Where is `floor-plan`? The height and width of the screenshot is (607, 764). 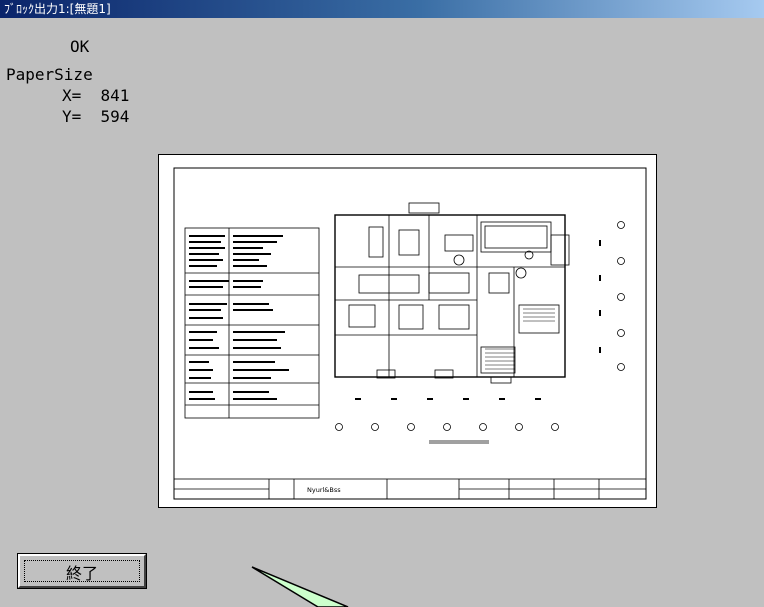 floor-plan is located at coordinates (452, 293).